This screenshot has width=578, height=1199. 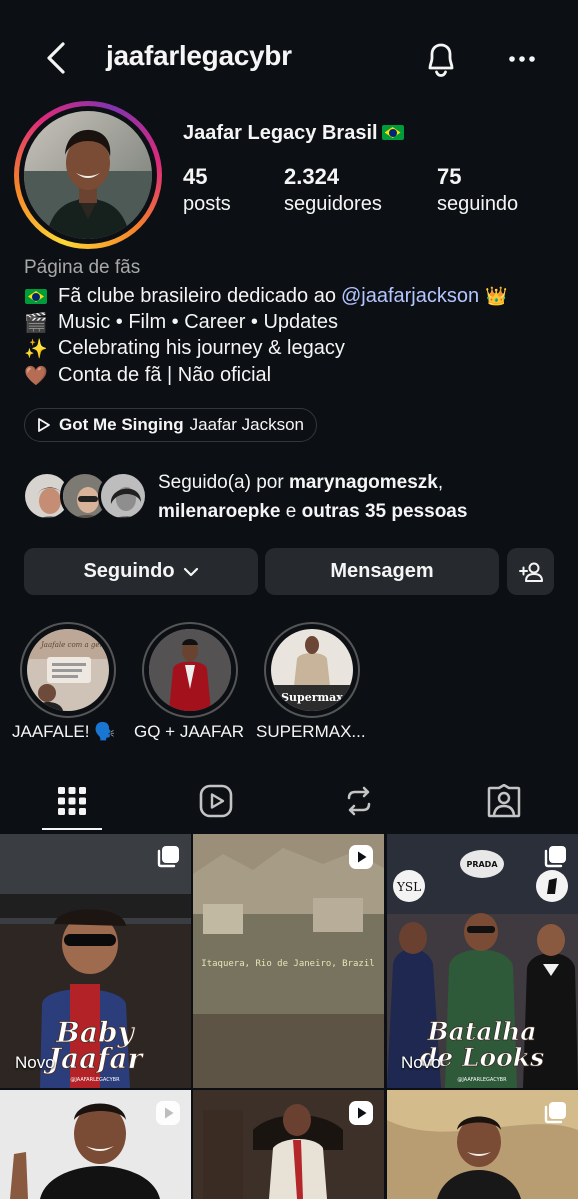 What do you see at coordinates (141, 571) in the screenshot?
I see `following-button: Seguindo` at bounding box center [141, 571].